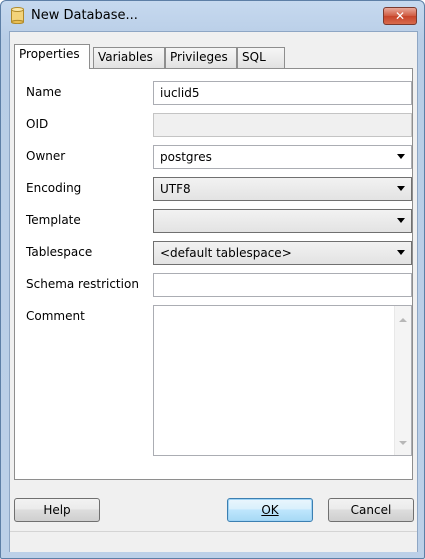 The width and height of the screenshot is (425, 559). I want to click on schema-restriction-label: Schema restriction, so click(82, 284).